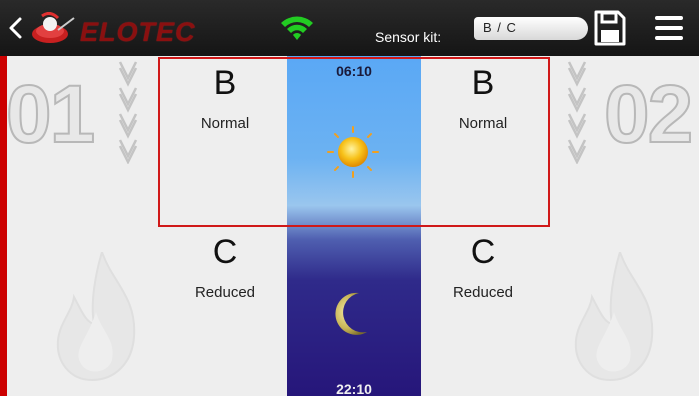 This screenshot has height=396, width=699. Describe the element at coordinates (138, 32) in the screenshot. I see `logo-text: ELOTEC` at that location.